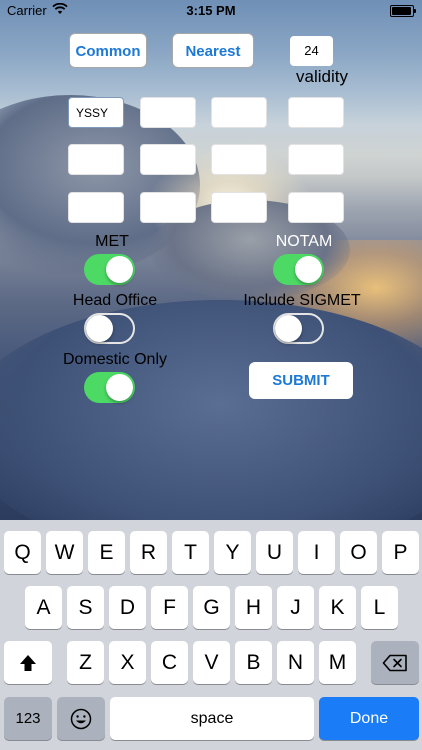 The height and width of the screenshot is (750, 422). What do you see at coordinates (358, 552) in the screenshot?
I see `key-o: O` at bounding box center [358, 552].